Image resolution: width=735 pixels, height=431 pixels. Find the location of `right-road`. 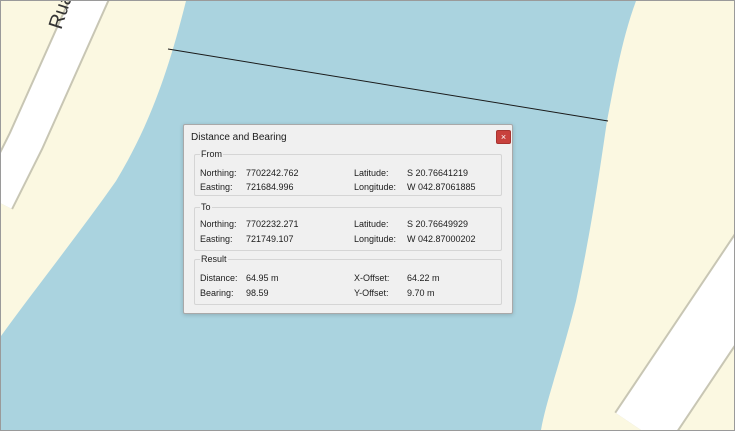

right-road is located at coordinates (674, 331).